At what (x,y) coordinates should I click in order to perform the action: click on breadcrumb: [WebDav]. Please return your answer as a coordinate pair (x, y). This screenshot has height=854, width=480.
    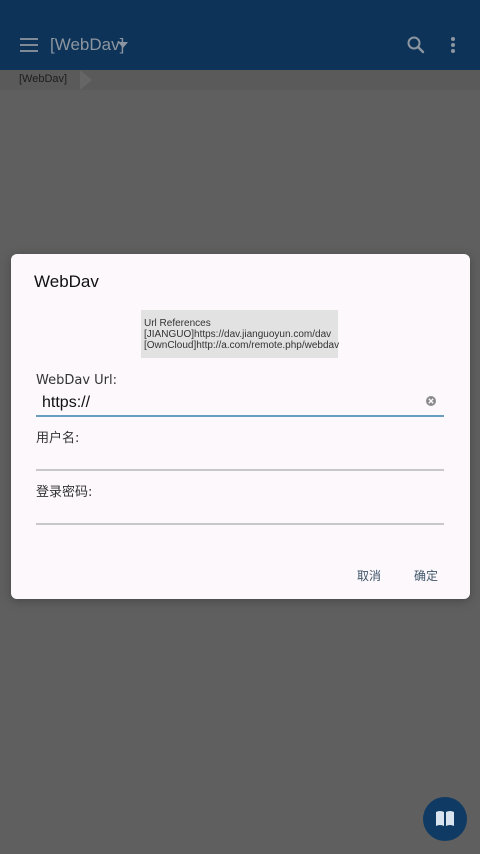
    Looking at the image, I should click on (240, 80).